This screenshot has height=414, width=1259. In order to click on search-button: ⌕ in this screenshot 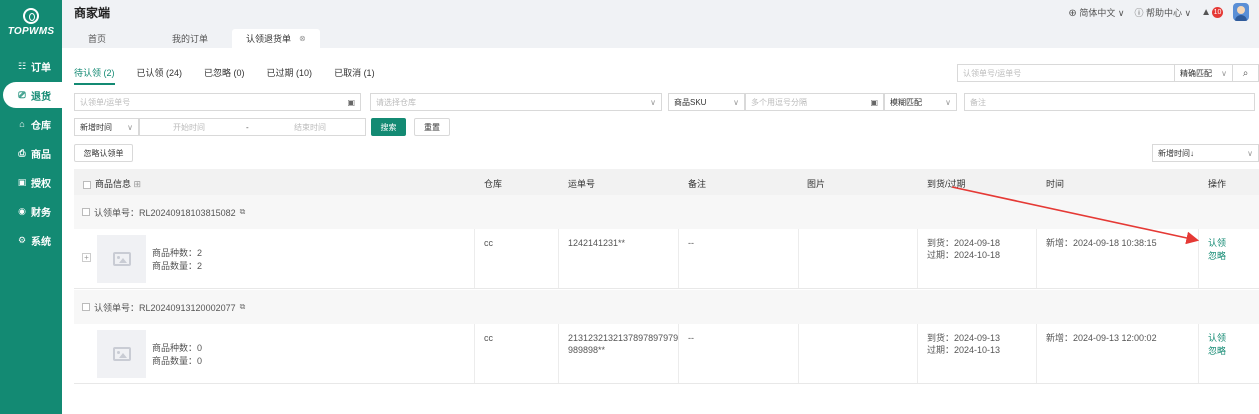, I will do `click(1246, 73)`.